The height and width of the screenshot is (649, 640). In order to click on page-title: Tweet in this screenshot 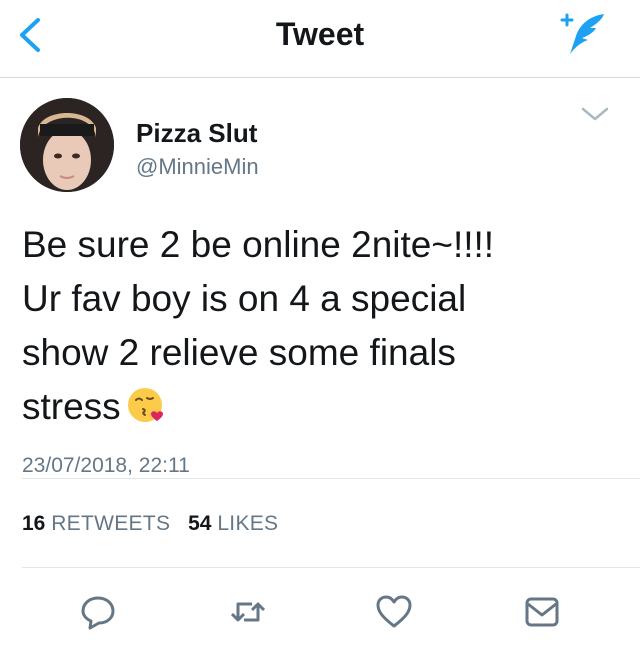, I will do `click(320, 34)`.